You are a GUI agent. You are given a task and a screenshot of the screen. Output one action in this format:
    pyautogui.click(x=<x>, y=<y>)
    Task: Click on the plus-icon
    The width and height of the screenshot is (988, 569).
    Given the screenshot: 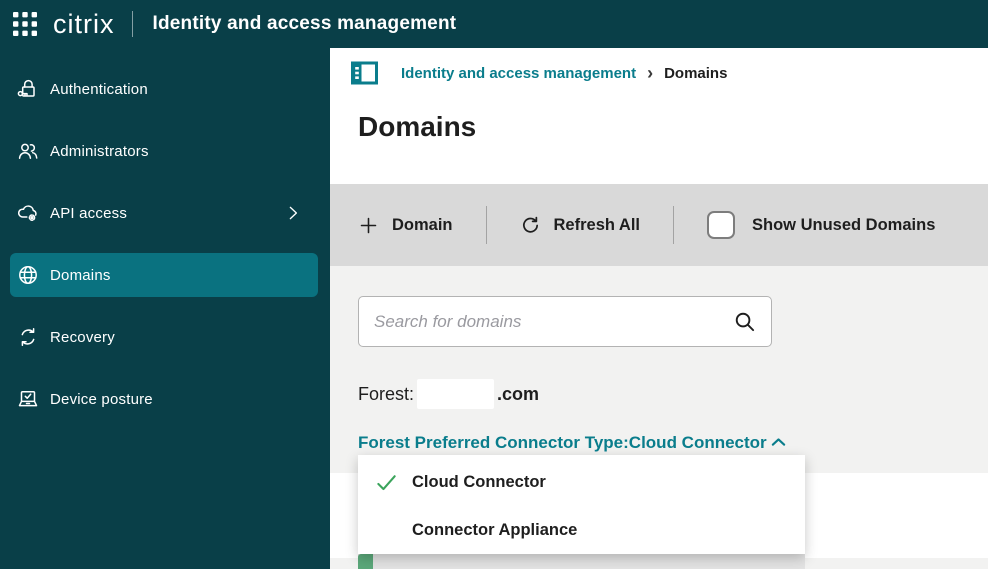 What is the action you would take?
    pyautogui.click(x=368, y=225)
    